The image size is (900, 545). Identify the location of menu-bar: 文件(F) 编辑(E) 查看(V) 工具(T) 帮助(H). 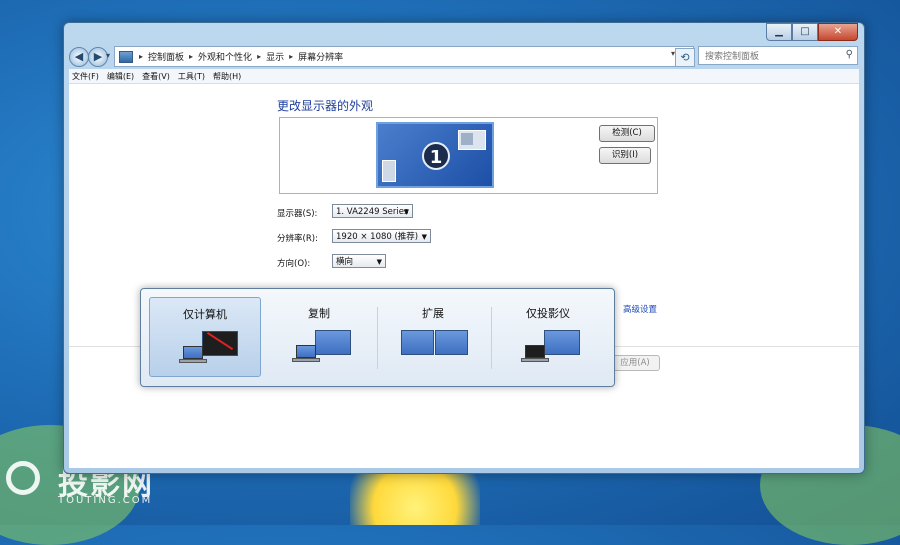
(464, 76).